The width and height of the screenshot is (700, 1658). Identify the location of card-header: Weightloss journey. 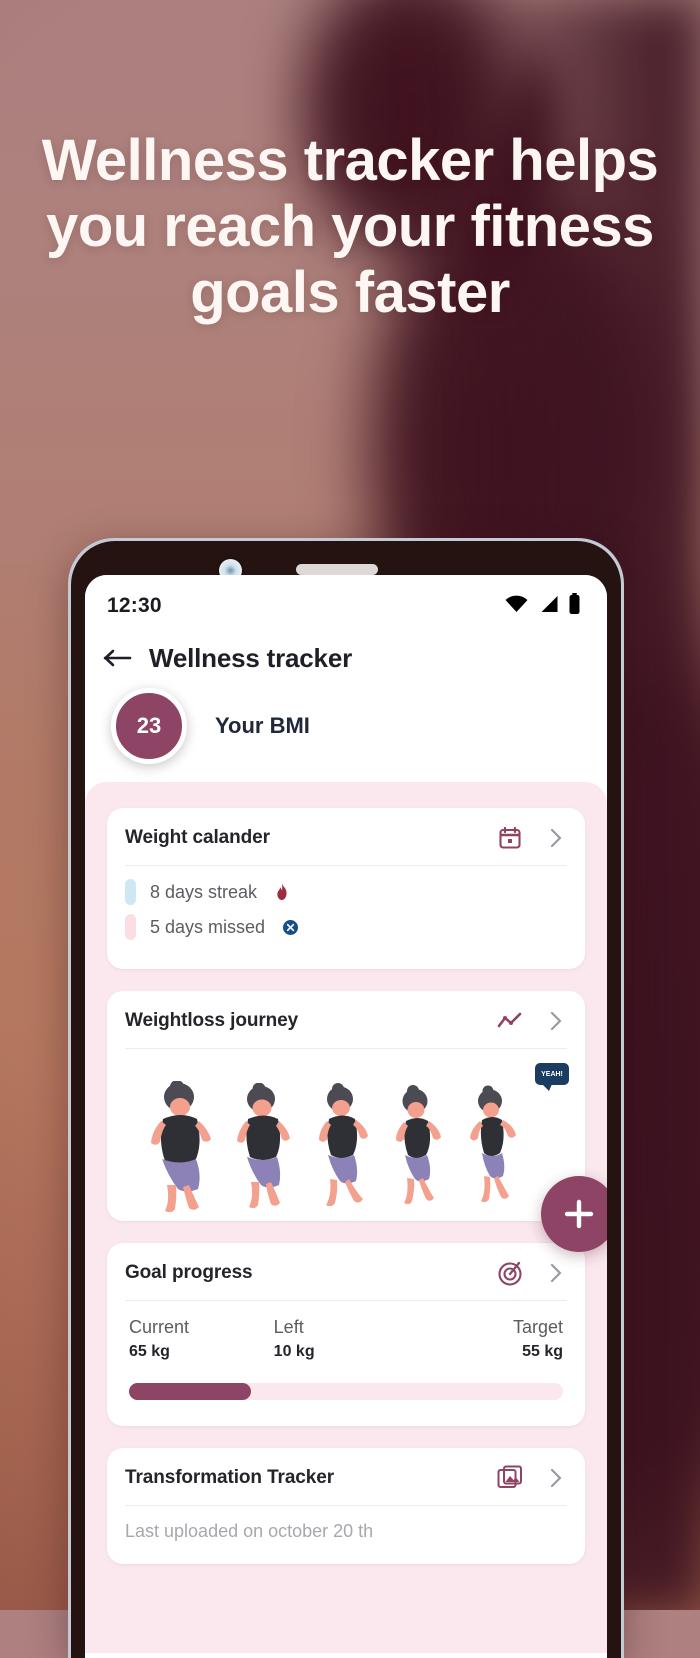
(346, 1019).